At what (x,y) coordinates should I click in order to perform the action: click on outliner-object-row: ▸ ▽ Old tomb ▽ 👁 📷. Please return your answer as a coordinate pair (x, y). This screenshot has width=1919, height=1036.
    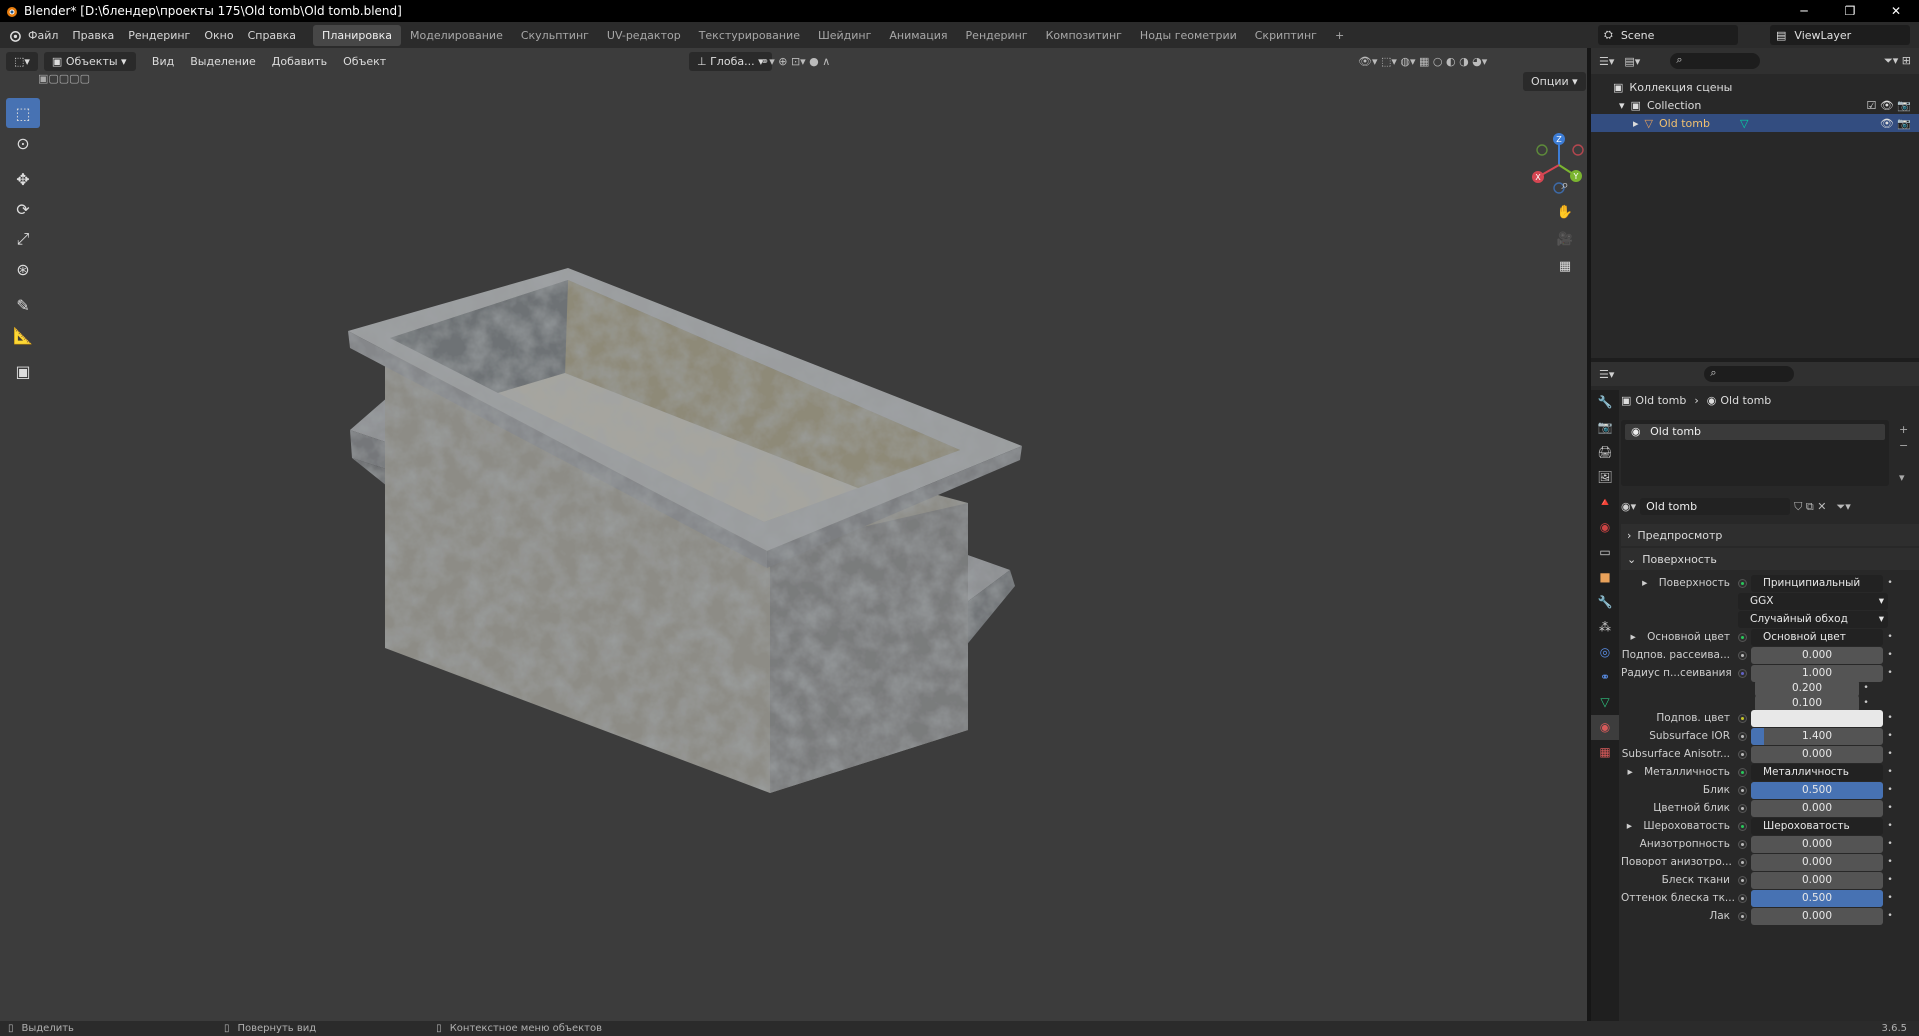
    Looking at the image, I should click on (1755, 123).